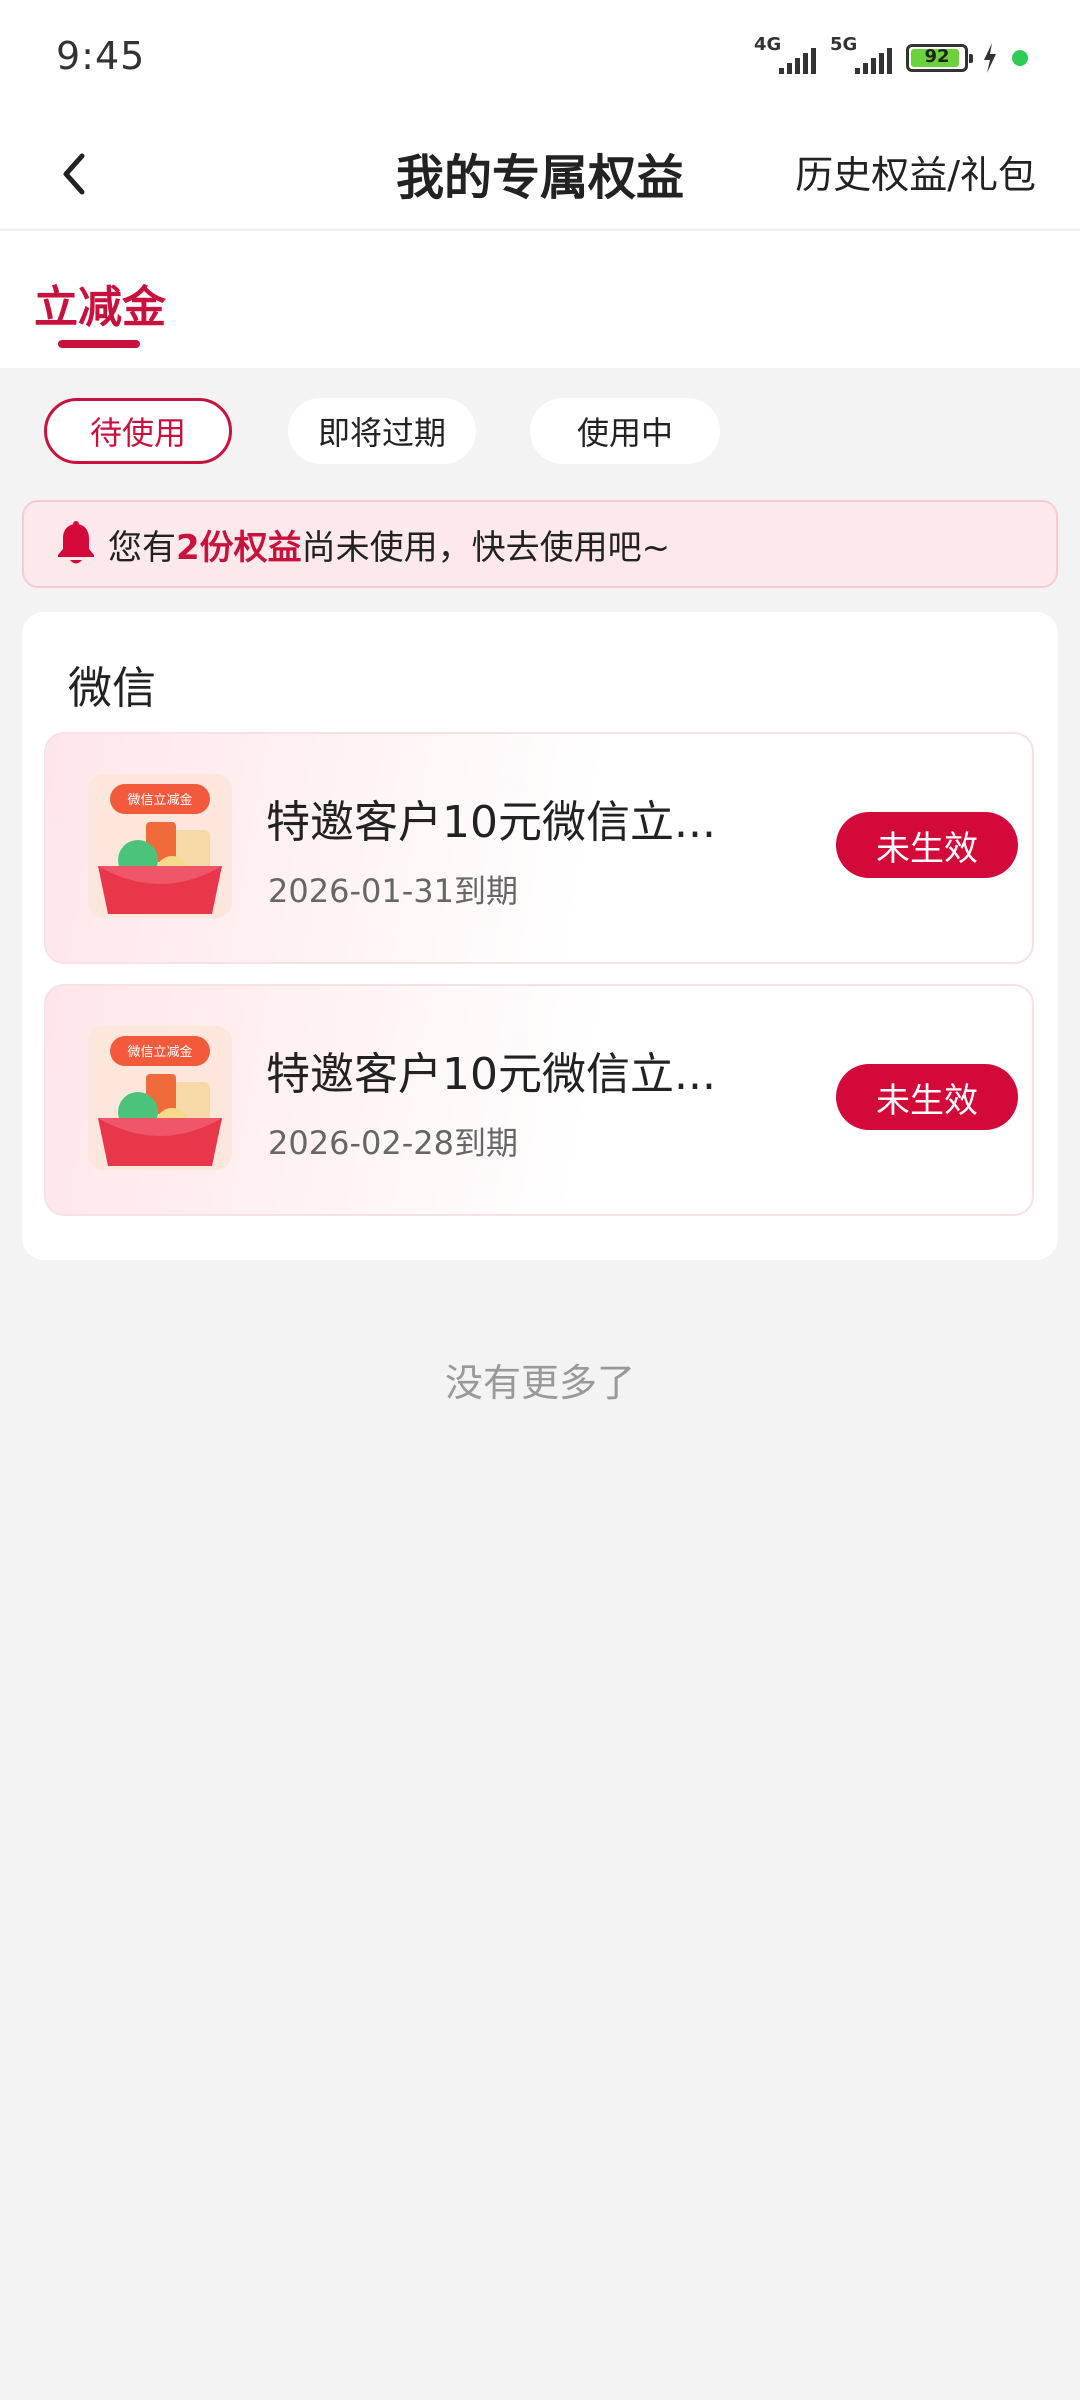 This screenshot has width=1080, height=2400. I want to click on notice-text: 您有2份权益尚未使用，快去使用吧~, so click(389, 544).